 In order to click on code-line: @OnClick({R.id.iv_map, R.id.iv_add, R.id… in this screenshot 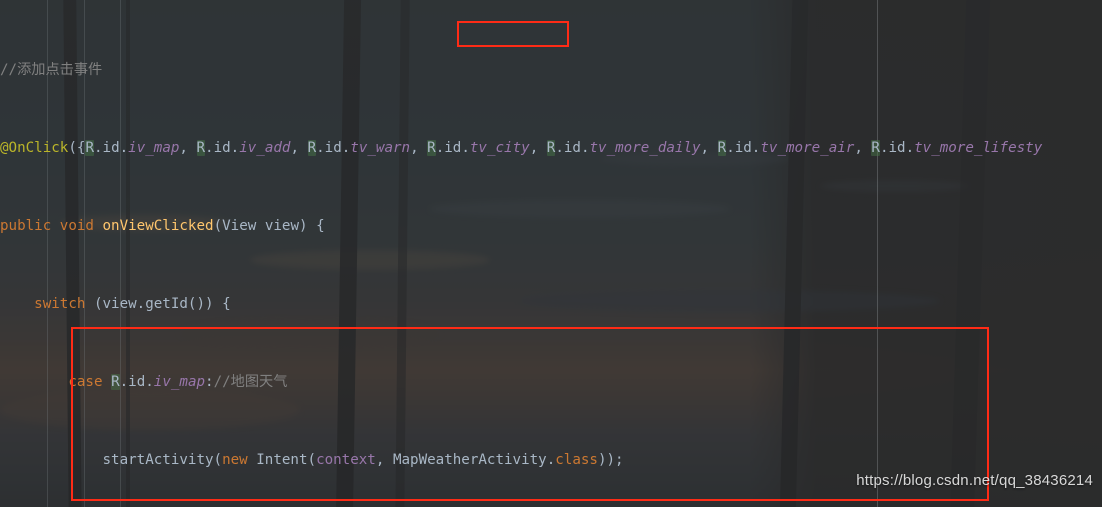, I will do `click(551, 149)`.